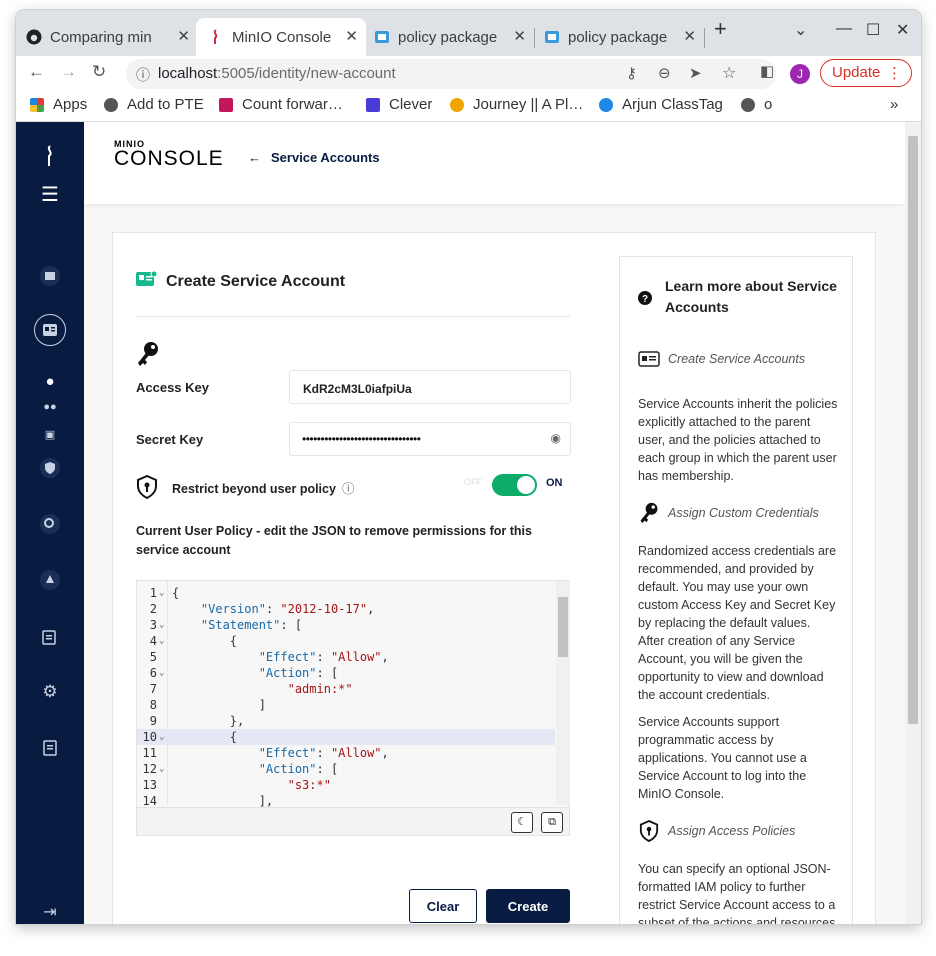  What do you see at coordinates (147, 489) in the screenshot?
I see `shield-icon` at bounding box center [147, 489].